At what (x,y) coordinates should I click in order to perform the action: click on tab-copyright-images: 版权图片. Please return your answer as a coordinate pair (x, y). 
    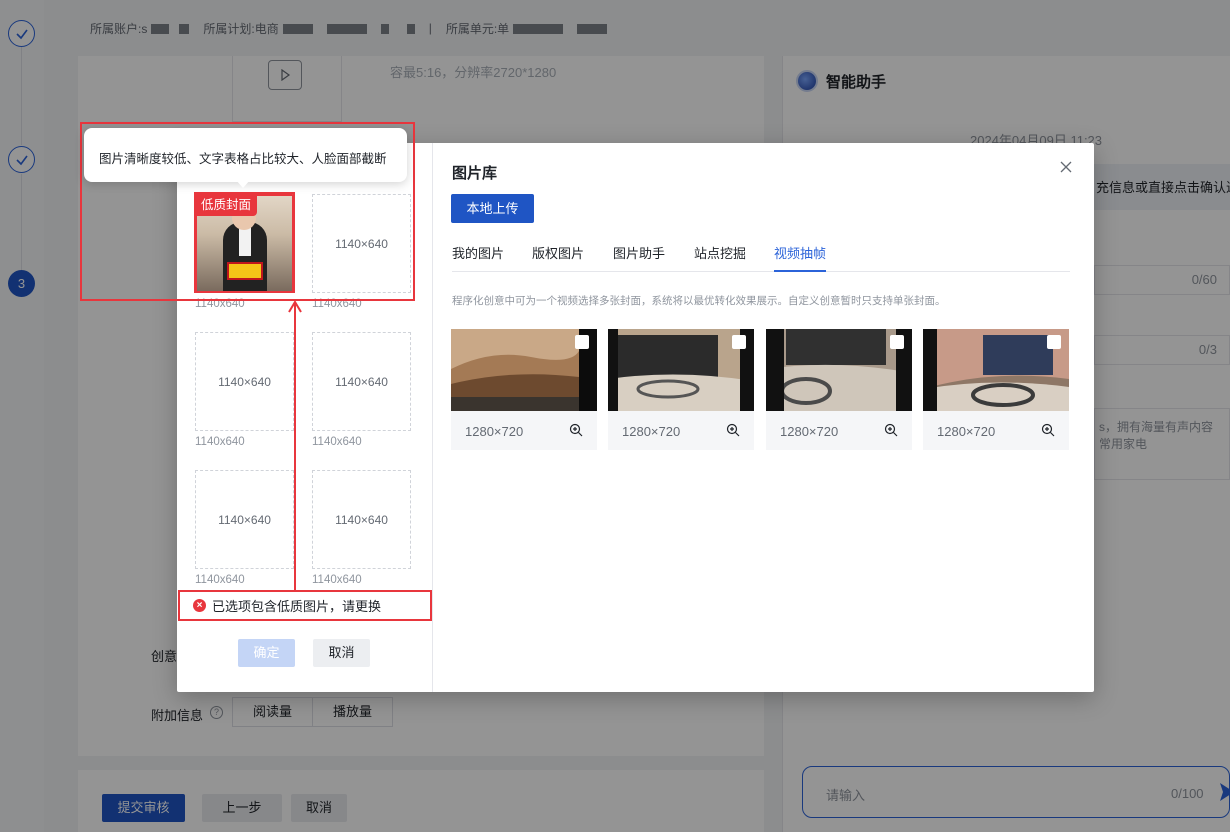
    Looking at the image, I should click on (558, 257).